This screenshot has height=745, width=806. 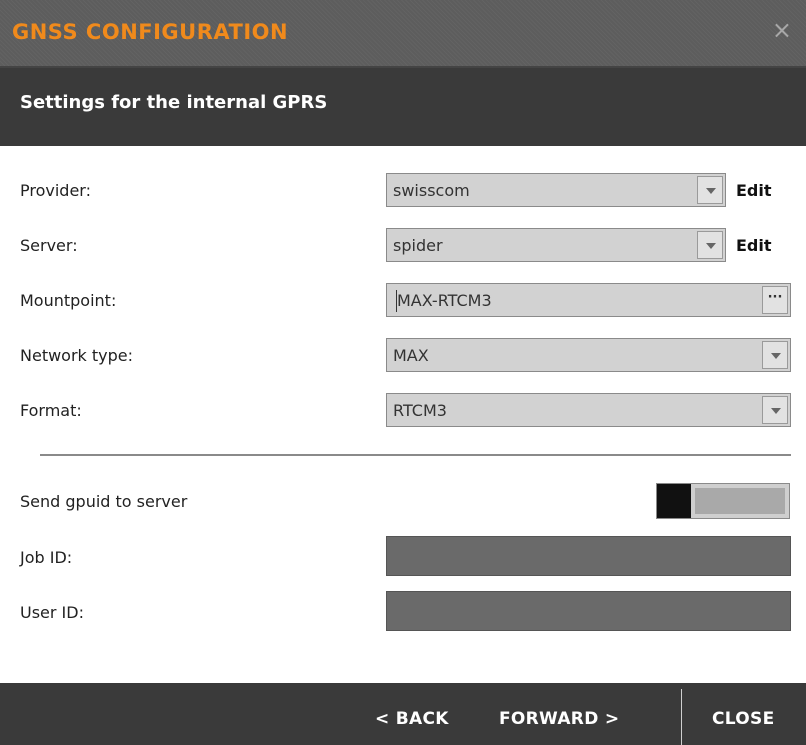 What do you see at coordinates (556, 245) in the screenshot?
I see `server-select: spider` at bounding box center [556, 245].